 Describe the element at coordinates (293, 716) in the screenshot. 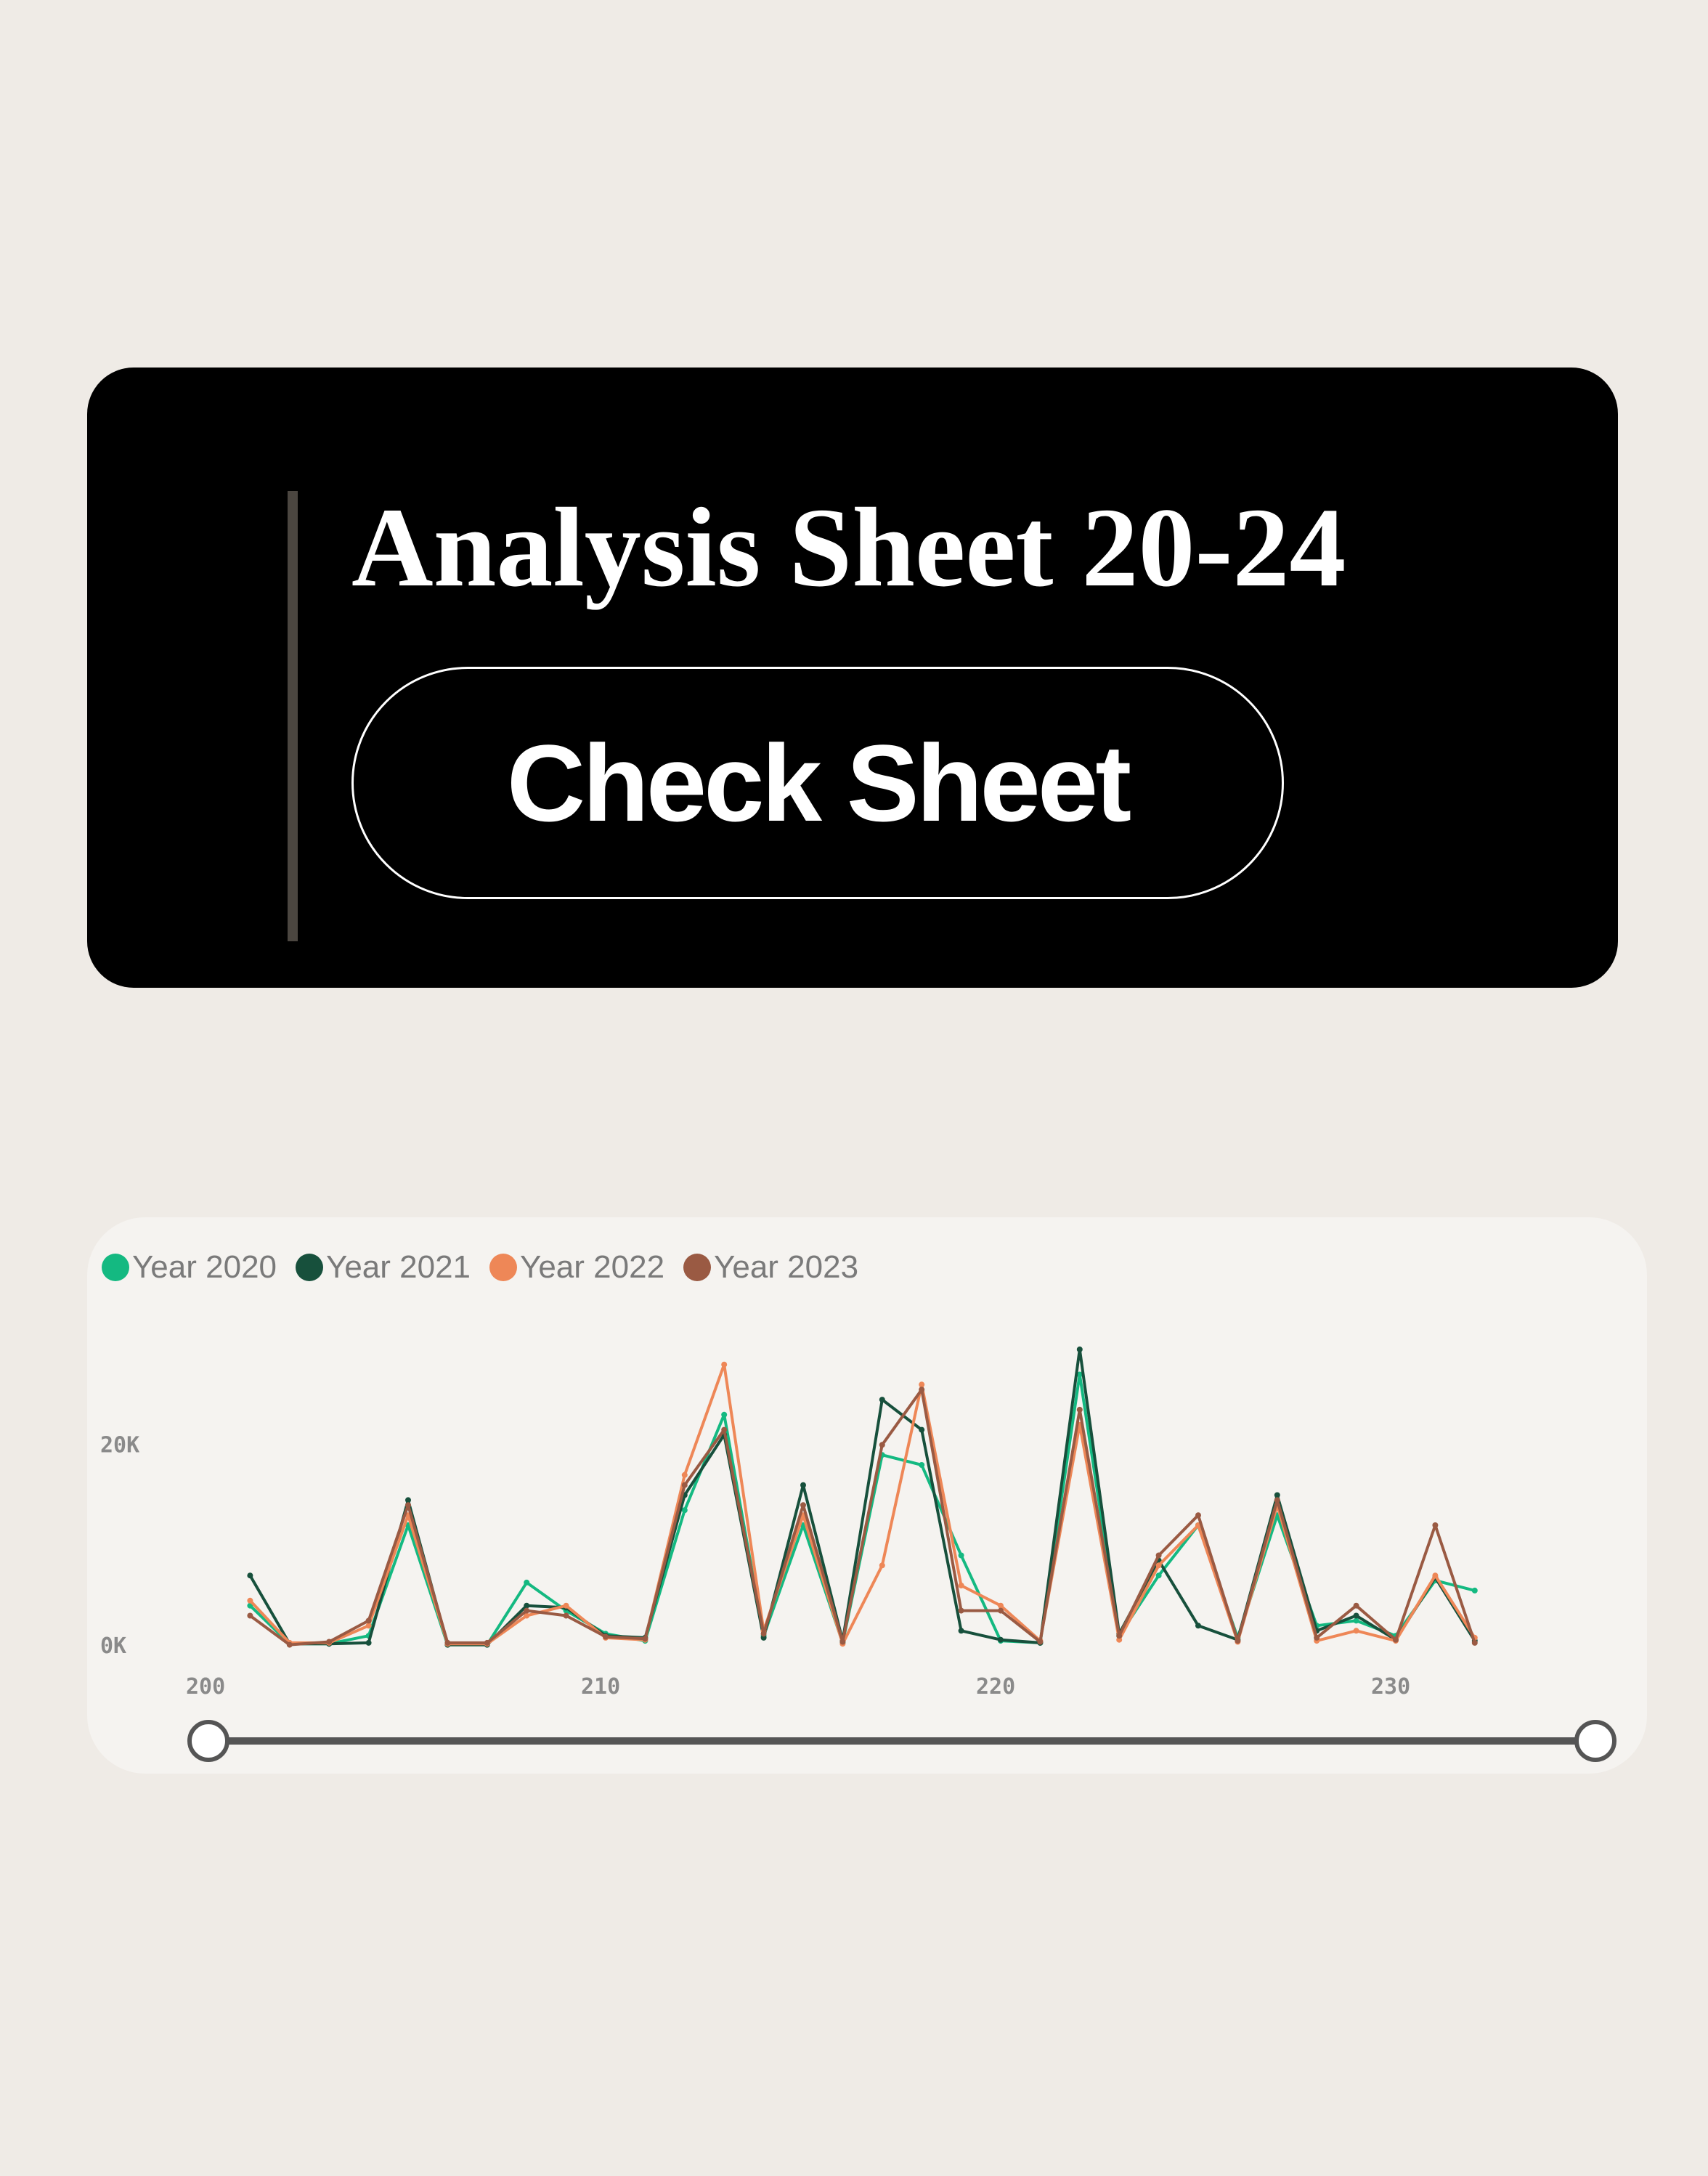

I see `vertical-divider` at that location.